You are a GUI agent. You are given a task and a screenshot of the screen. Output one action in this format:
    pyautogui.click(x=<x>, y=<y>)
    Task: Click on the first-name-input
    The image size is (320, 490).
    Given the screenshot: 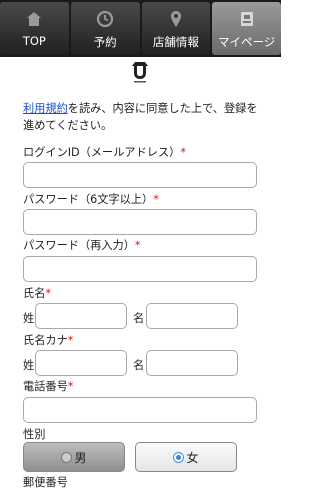 What is the action you would take?
    pyautogui.click(x=192, y=316)
    